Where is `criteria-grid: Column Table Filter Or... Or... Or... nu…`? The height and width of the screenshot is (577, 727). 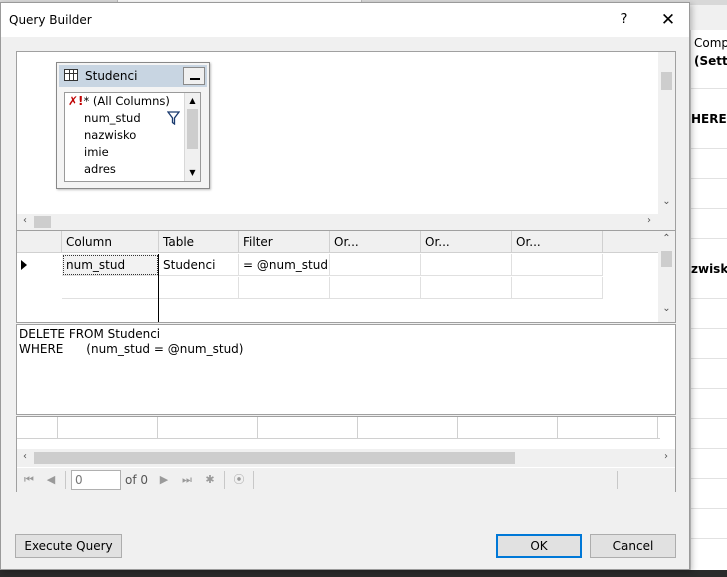
criteria-grid: Column Table Filter Or... Or... Or... nu… is located at coordinates (346, 277).